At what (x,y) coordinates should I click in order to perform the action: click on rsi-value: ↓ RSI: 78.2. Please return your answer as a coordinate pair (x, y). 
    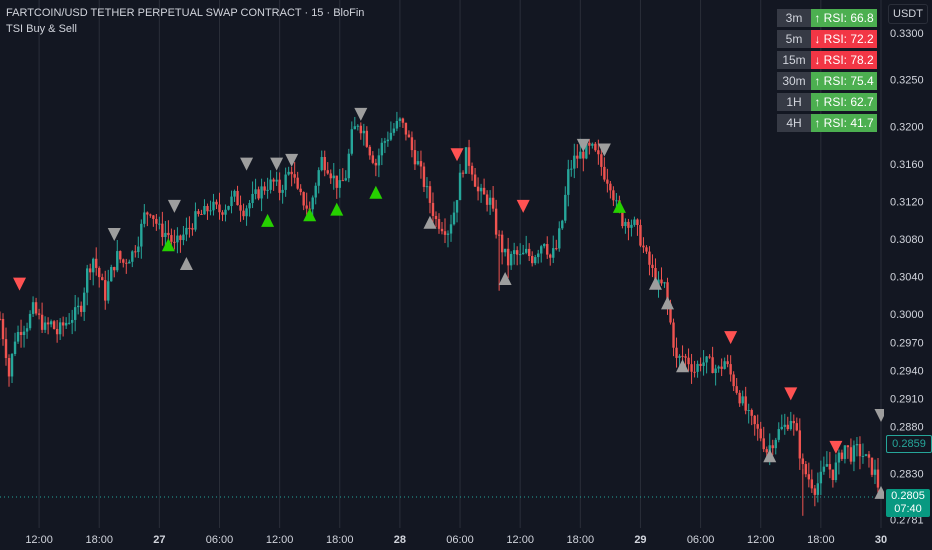
    Looking at the image, I should click on (844, 60).